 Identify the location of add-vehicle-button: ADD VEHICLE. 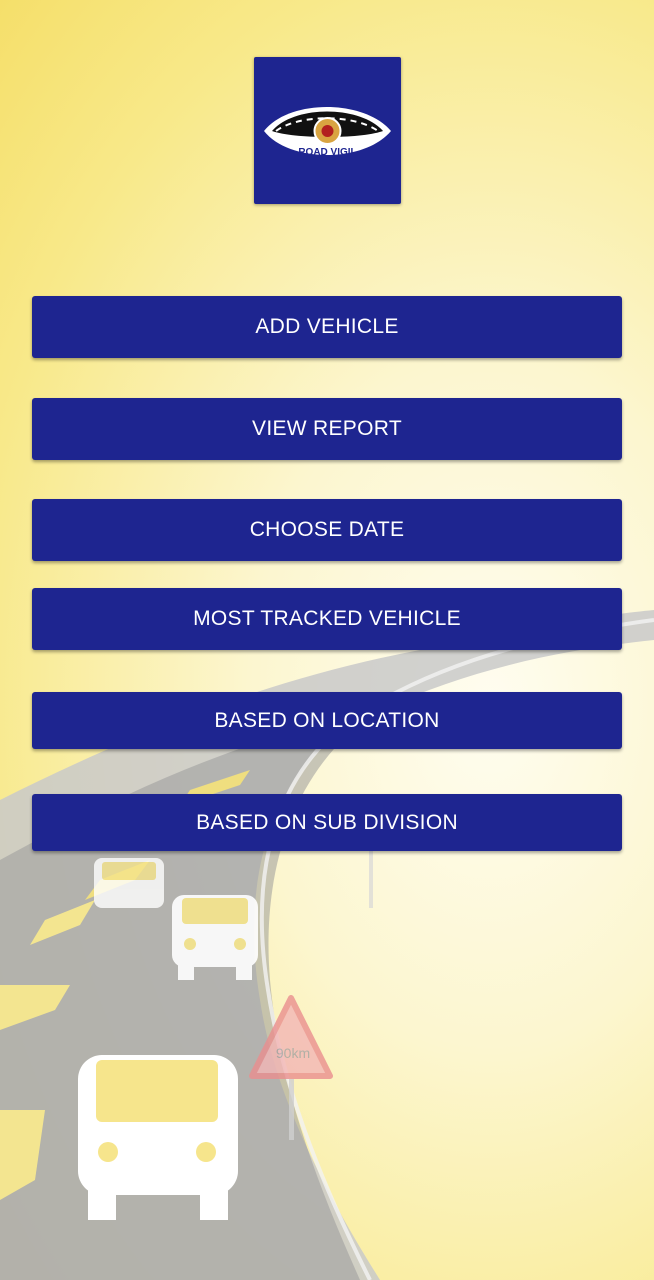
(327, 327).